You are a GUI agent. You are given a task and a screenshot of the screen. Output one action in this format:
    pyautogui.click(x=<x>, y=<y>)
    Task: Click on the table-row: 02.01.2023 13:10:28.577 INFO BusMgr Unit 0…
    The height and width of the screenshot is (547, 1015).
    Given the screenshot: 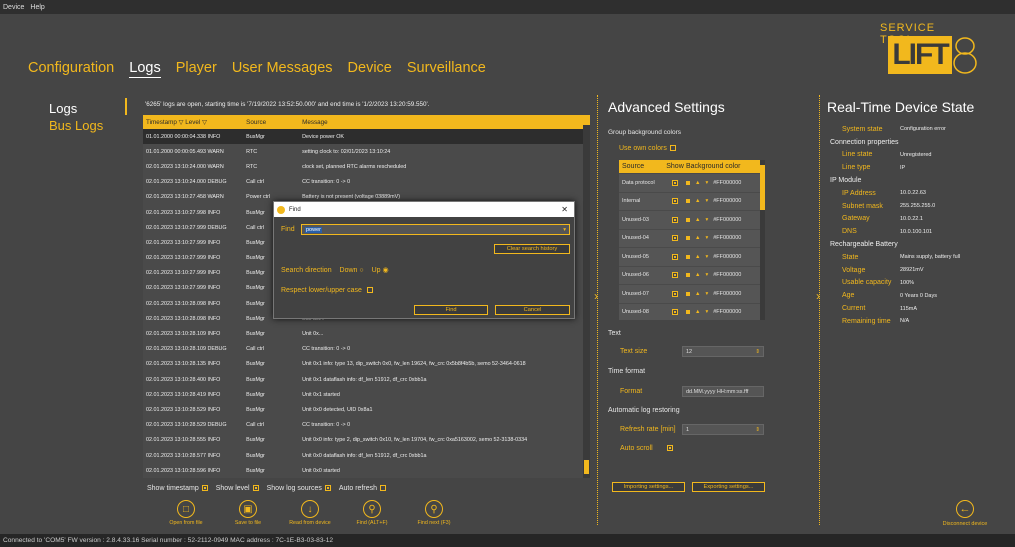 What is the action you would take?
    pyautogui.click(x=363, y=455)
    